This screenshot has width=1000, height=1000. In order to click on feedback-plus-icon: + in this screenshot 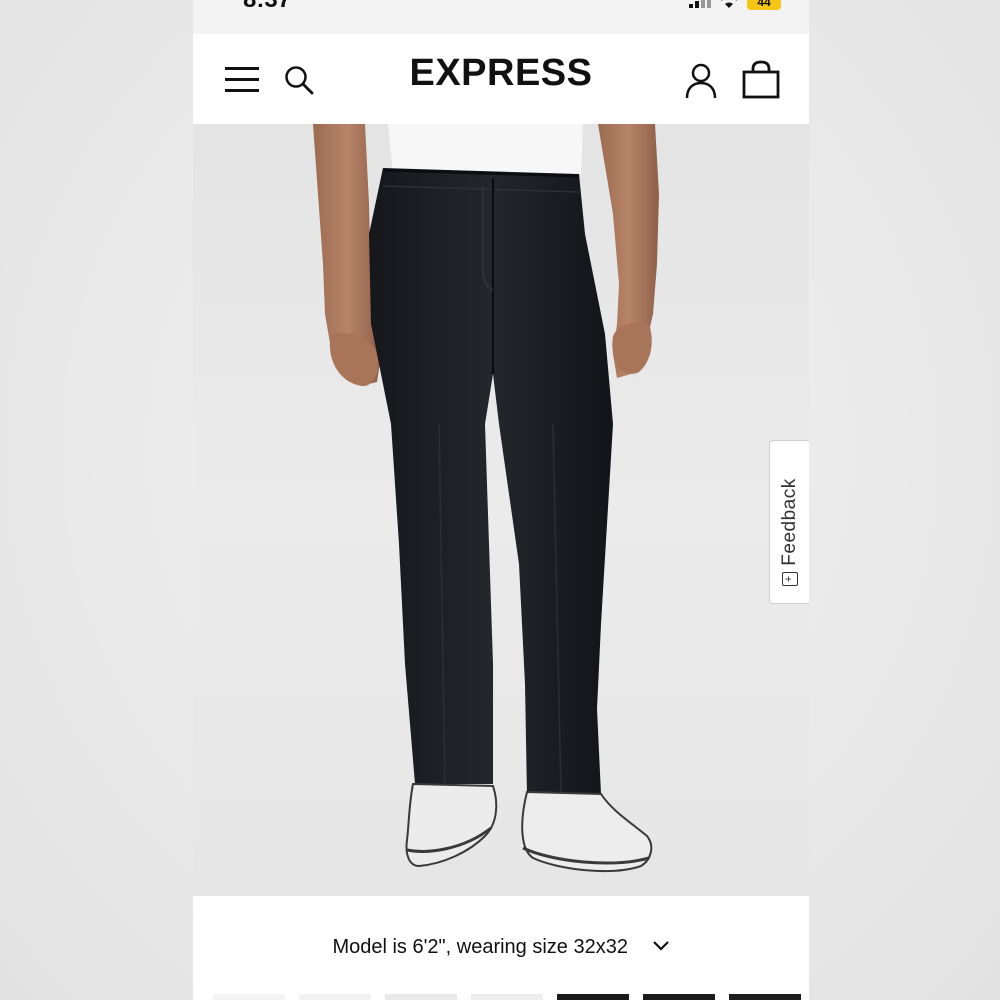, I will do `click(790, 579)`.